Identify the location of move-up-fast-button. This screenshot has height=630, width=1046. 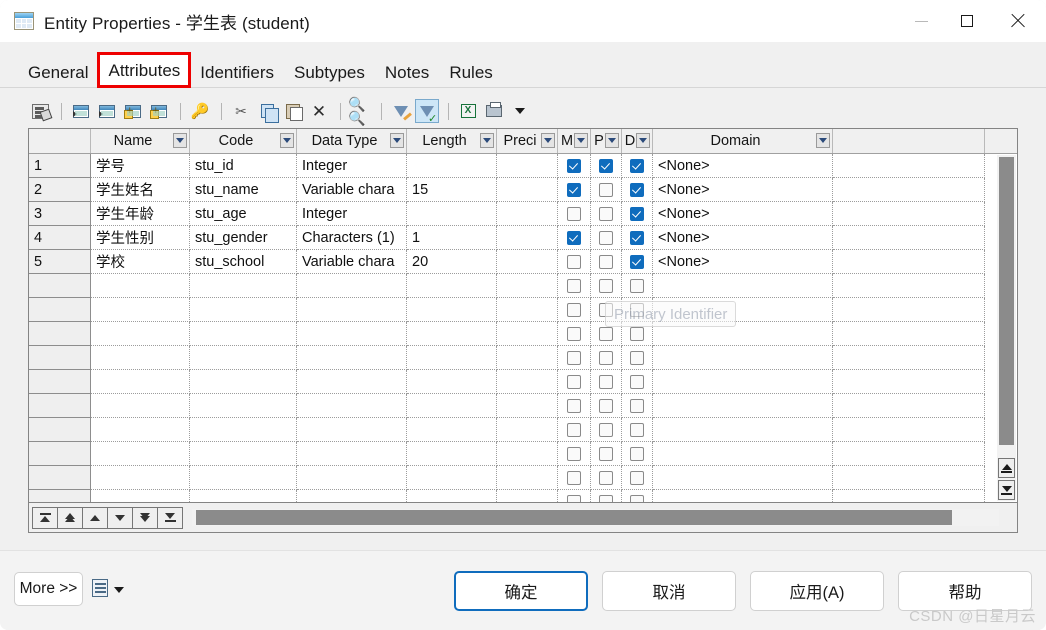
(70, 517).